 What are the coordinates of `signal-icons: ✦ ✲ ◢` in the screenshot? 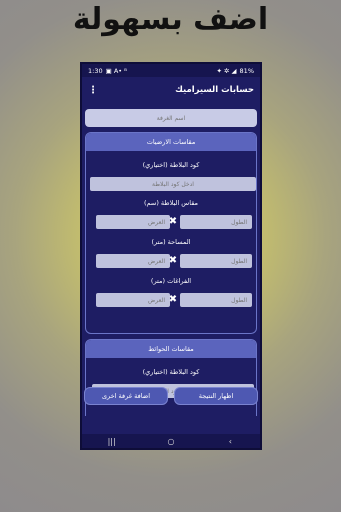 It's located at (226, 70).